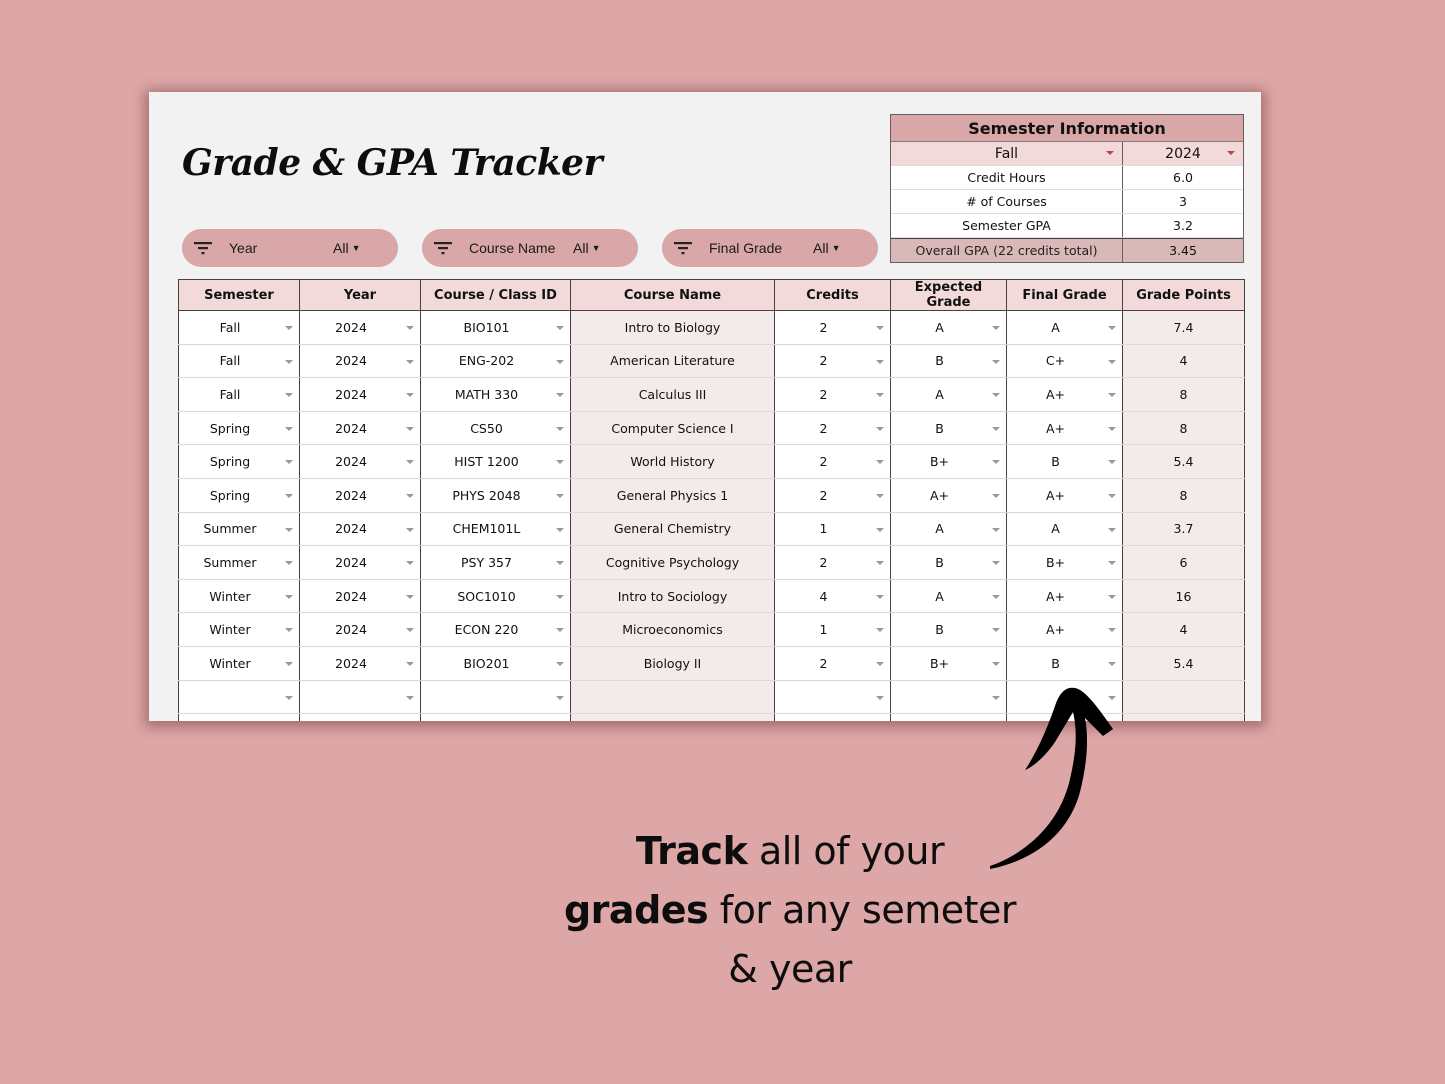  Describe the element at coordinates (1183, 529) in the screenshot. I see `cell-grade-points: 3.7` at that location.